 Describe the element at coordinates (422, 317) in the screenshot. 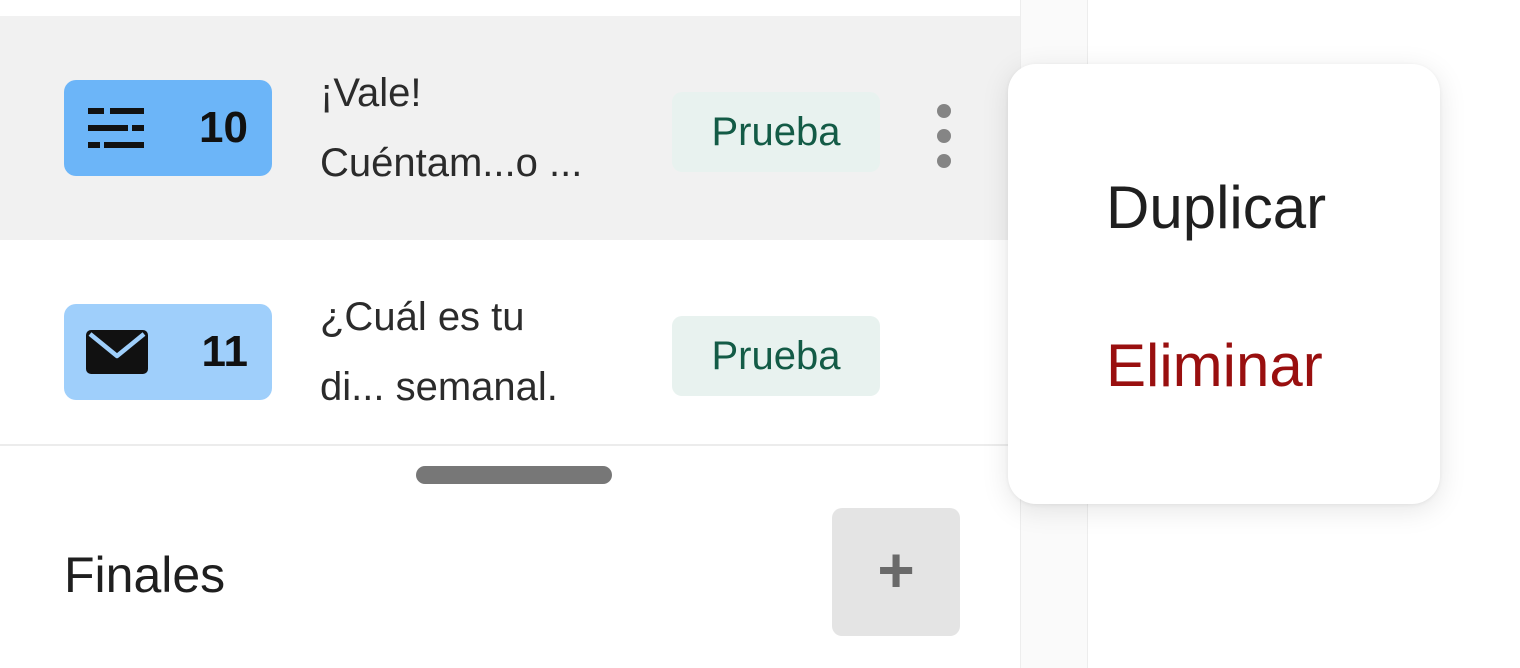

I see `question-text-line-1: ¿Cuál es tu` at that location.